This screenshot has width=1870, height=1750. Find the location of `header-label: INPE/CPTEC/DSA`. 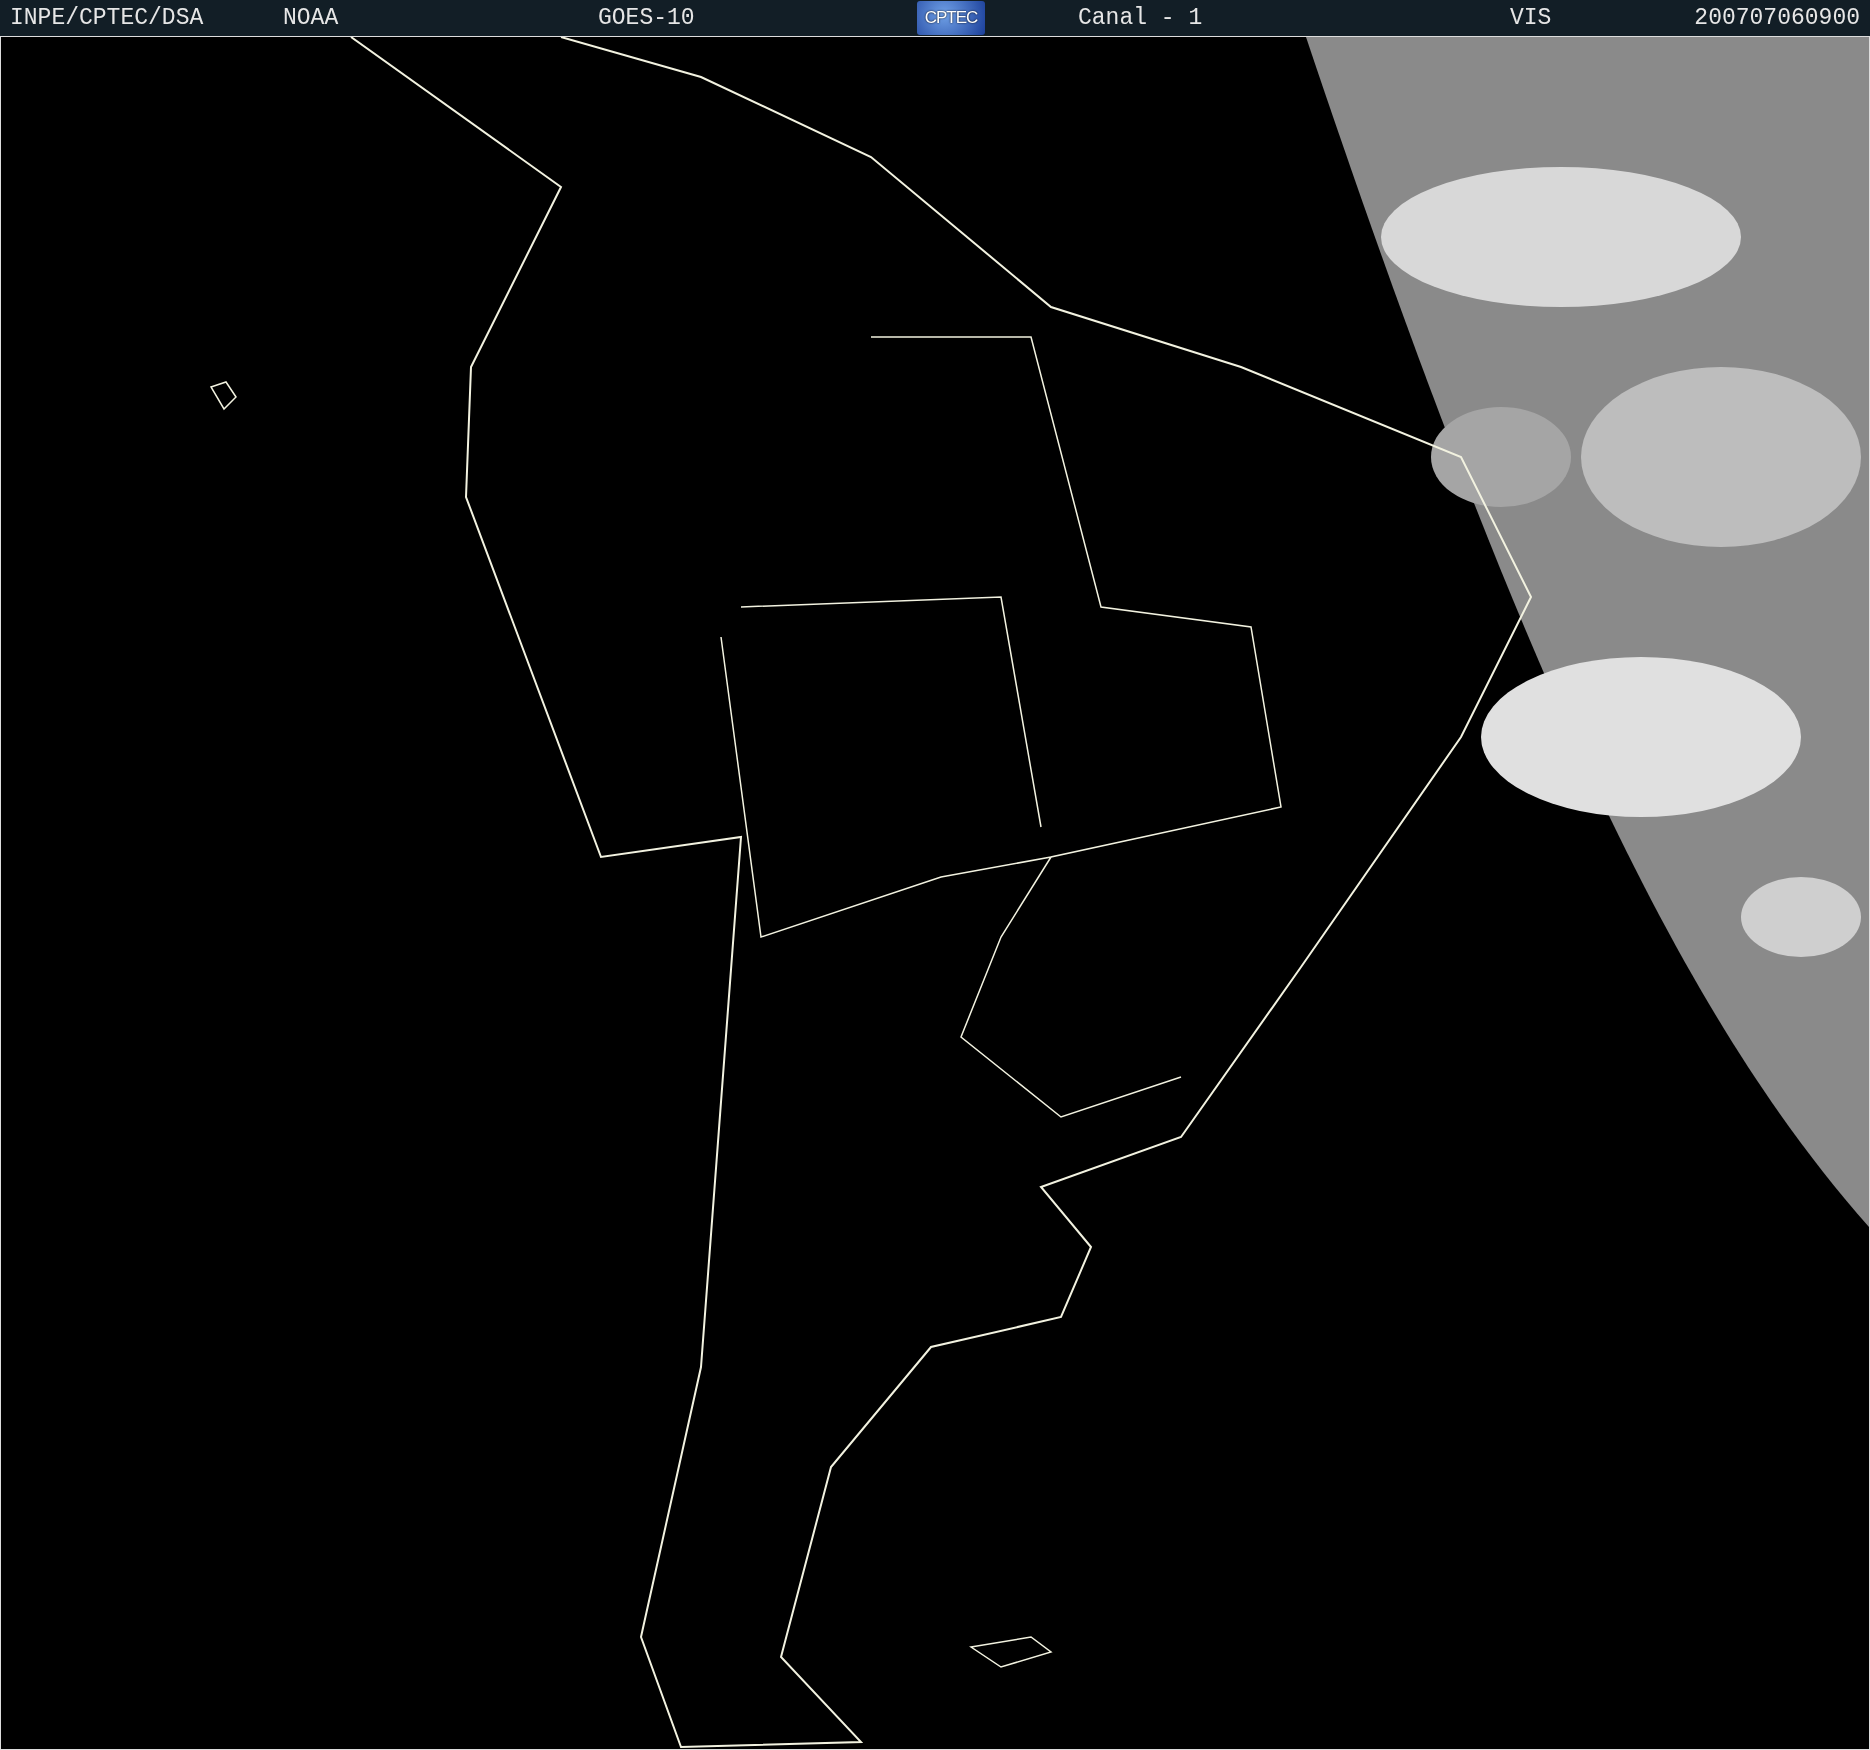

header-label: INPE/CPTEC/DSA is located at coordinates (107, 18).